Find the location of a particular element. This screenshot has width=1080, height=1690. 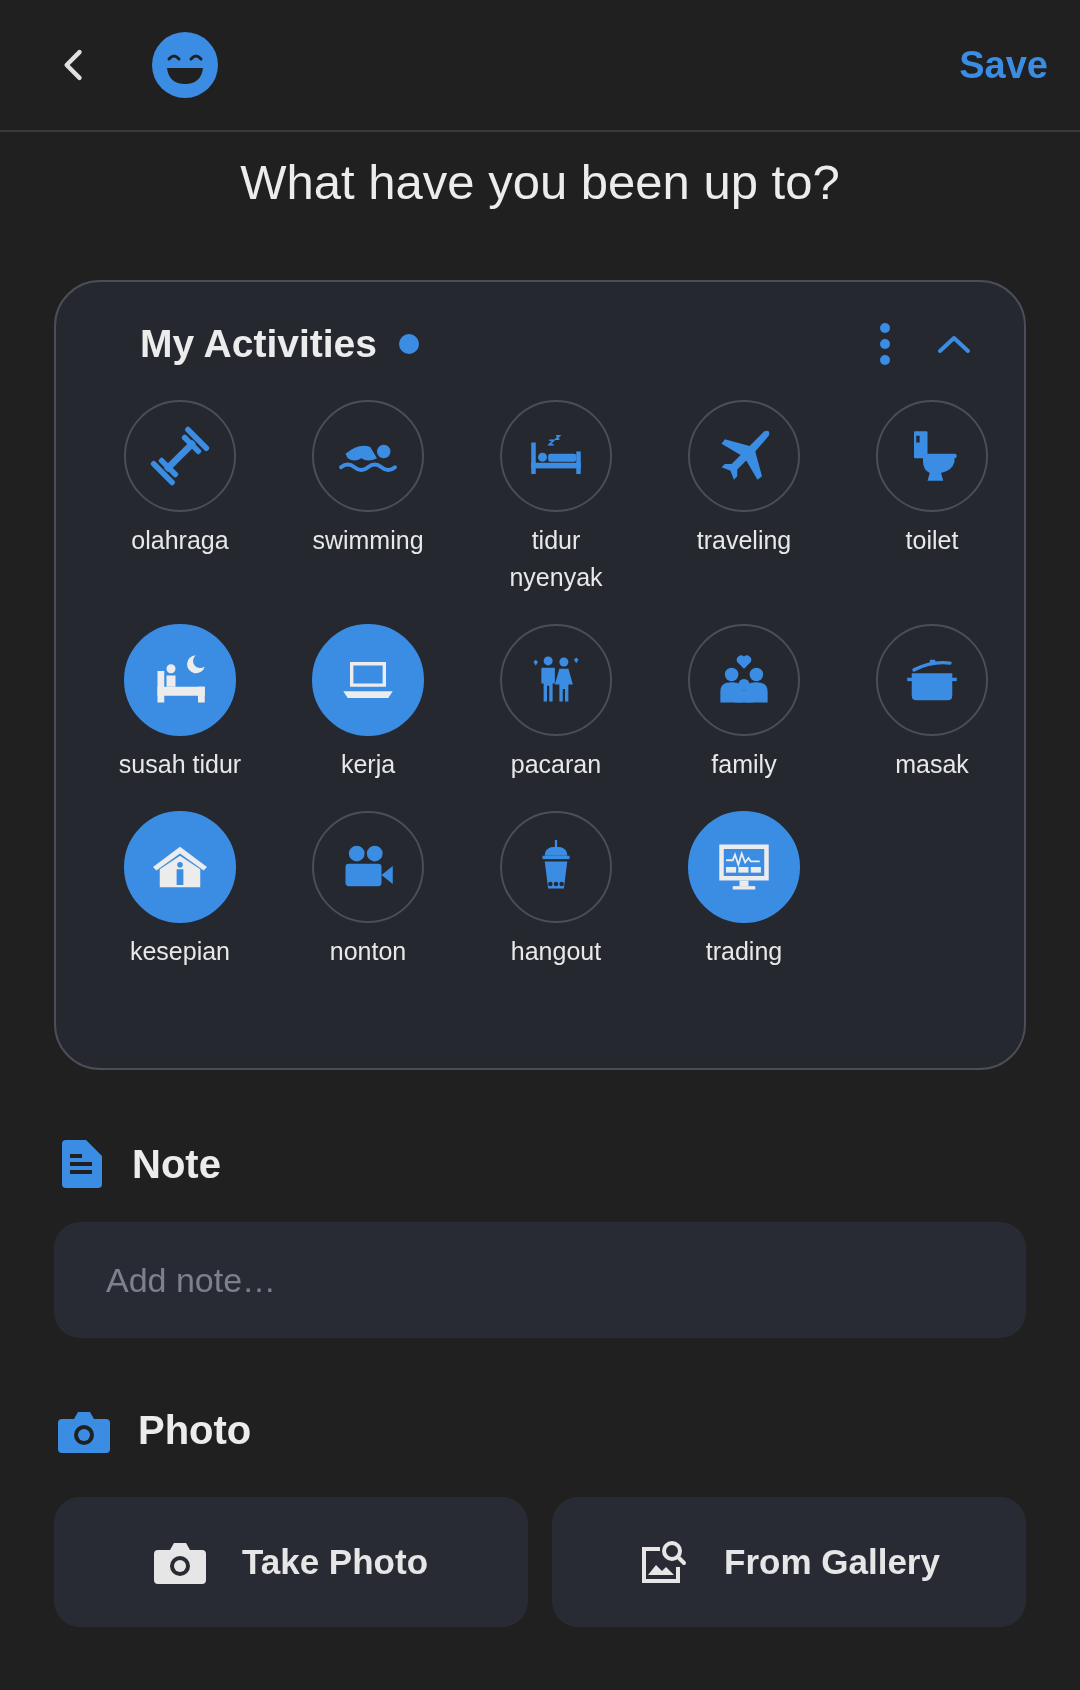

collapse-button is located at coordinates (954, 344).